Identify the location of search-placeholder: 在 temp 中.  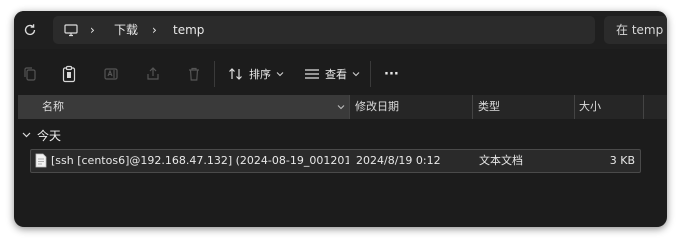
(641, 30).